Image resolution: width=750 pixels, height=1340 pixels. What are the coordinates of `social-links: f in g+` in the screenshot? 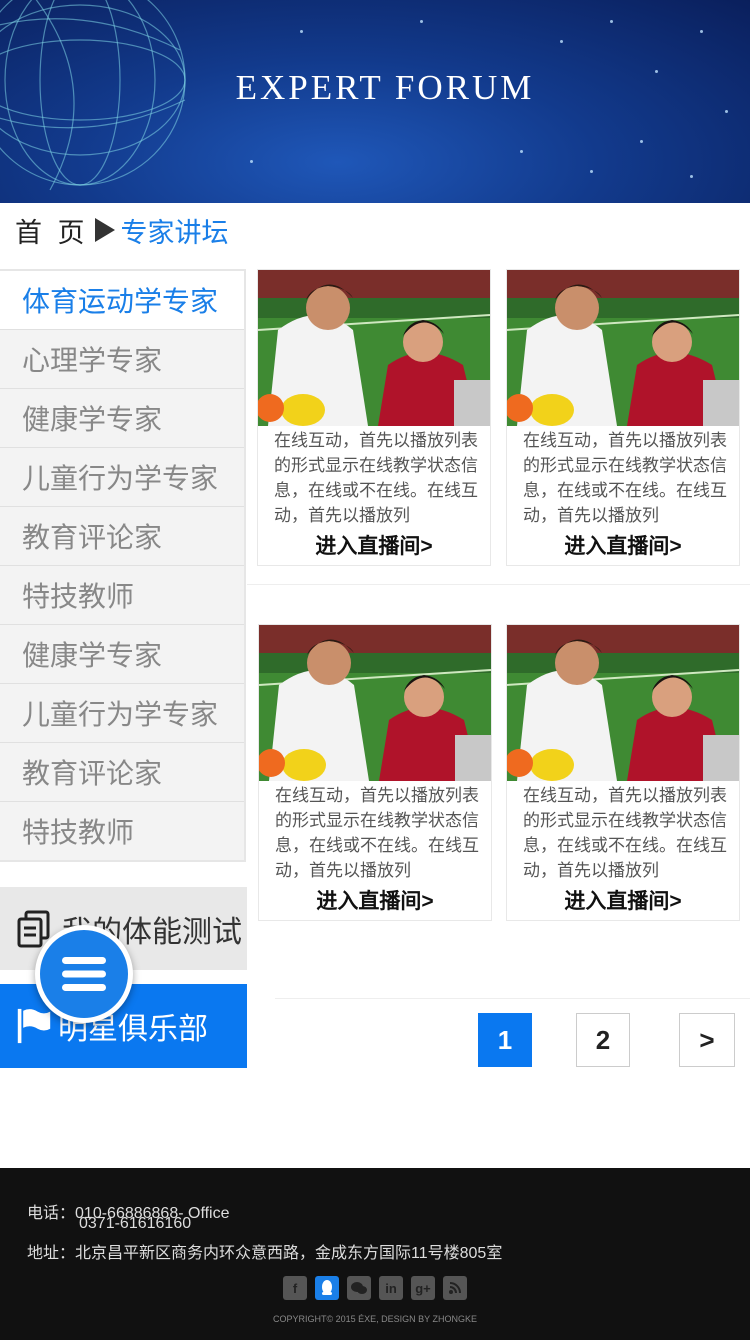 It's located at (375, 1288).